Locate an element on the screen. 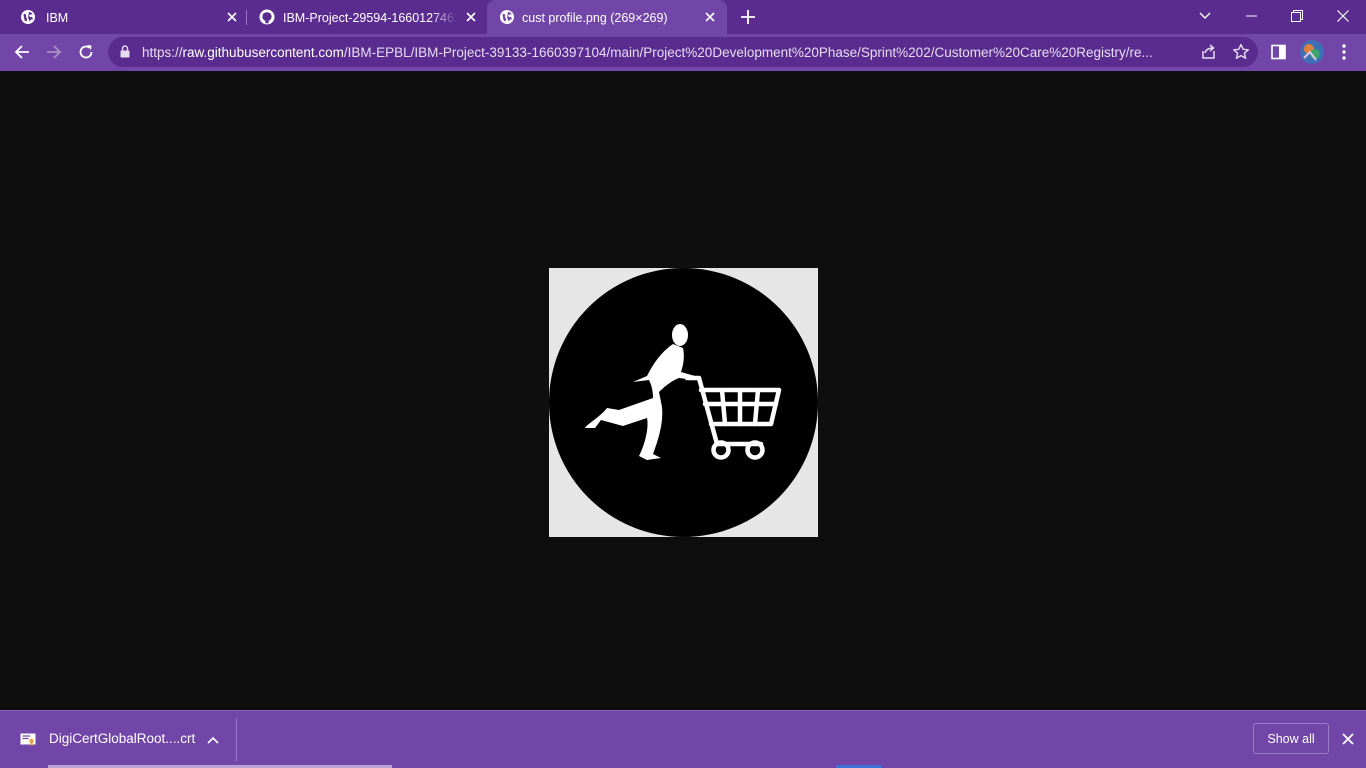  tab-cust-profile: cust profile.png (269×269) is located at coordinates (607, 17).